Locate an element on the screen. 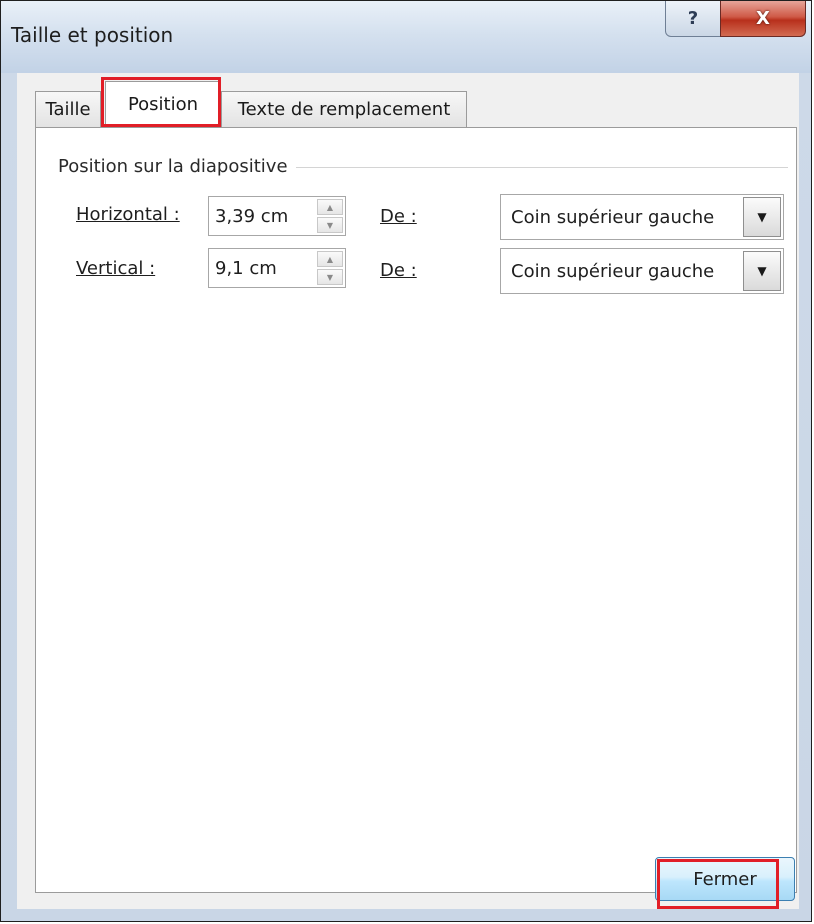 Image resolution: width=814 pixels, height=924 pixels. tab-texte-de-remplacement: Texte de remplacement is located at coordinates (344, 109).